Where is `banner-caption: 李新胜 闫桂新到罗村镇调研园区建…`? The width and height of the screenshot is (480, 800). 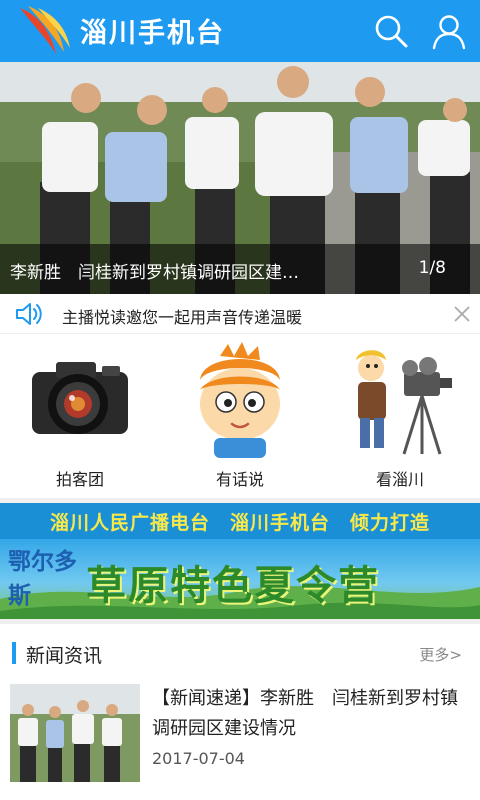
banner-caption: 李新胜 闫桂新到罗村镇调研园区建… is located at coordinates (154, 273).